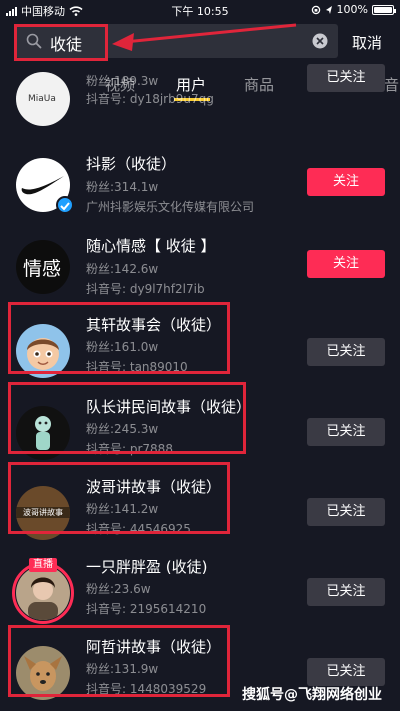  I want to click on account-id: 抖音号: dy18jrb9u7qg, so click(150, 99).